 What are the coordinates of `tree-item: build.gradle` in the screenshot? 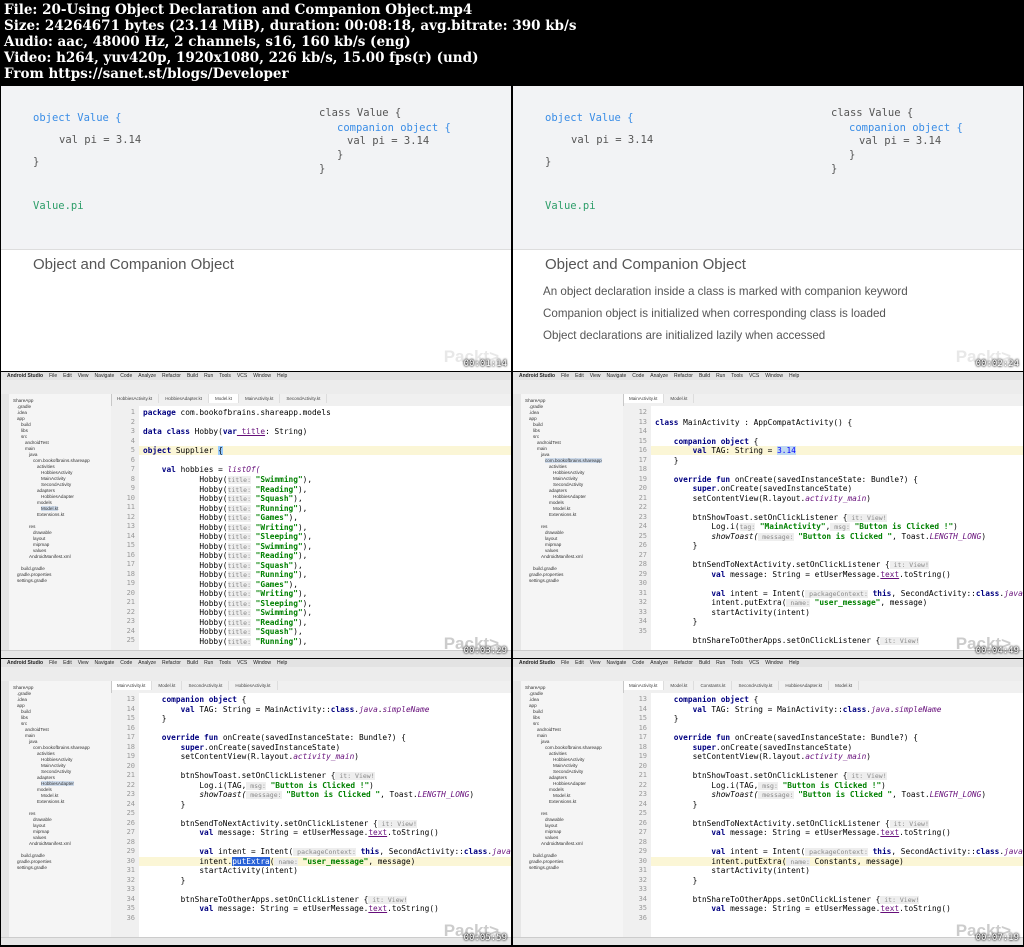 It's located at (33, 855).